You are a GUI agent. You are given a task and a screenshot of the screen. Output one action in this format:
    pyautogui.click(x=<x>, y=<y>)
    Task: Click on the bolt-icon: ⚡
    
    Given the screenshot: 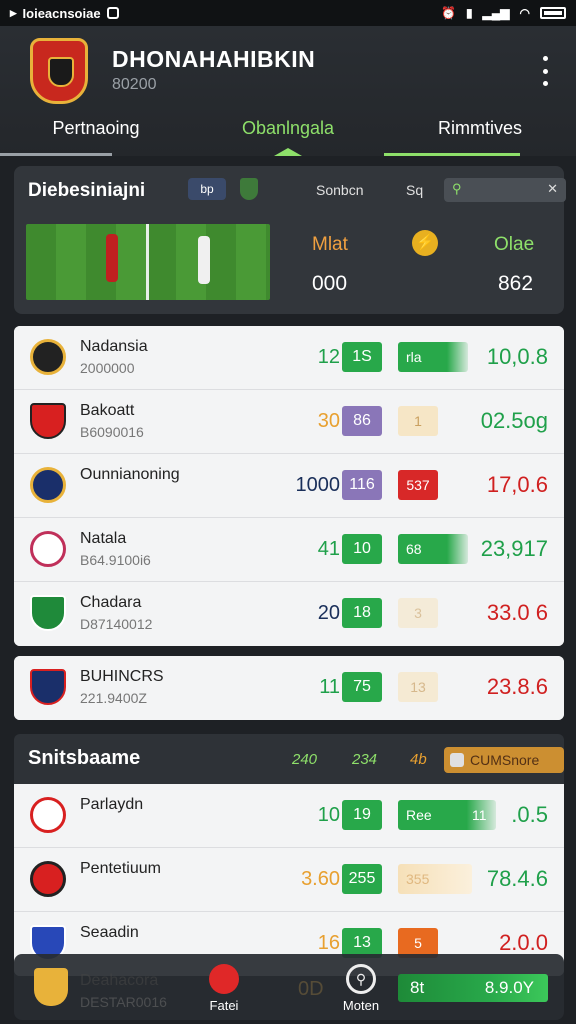 What is the action you would take?
    pyautogui.click(x=425, y=243)
    